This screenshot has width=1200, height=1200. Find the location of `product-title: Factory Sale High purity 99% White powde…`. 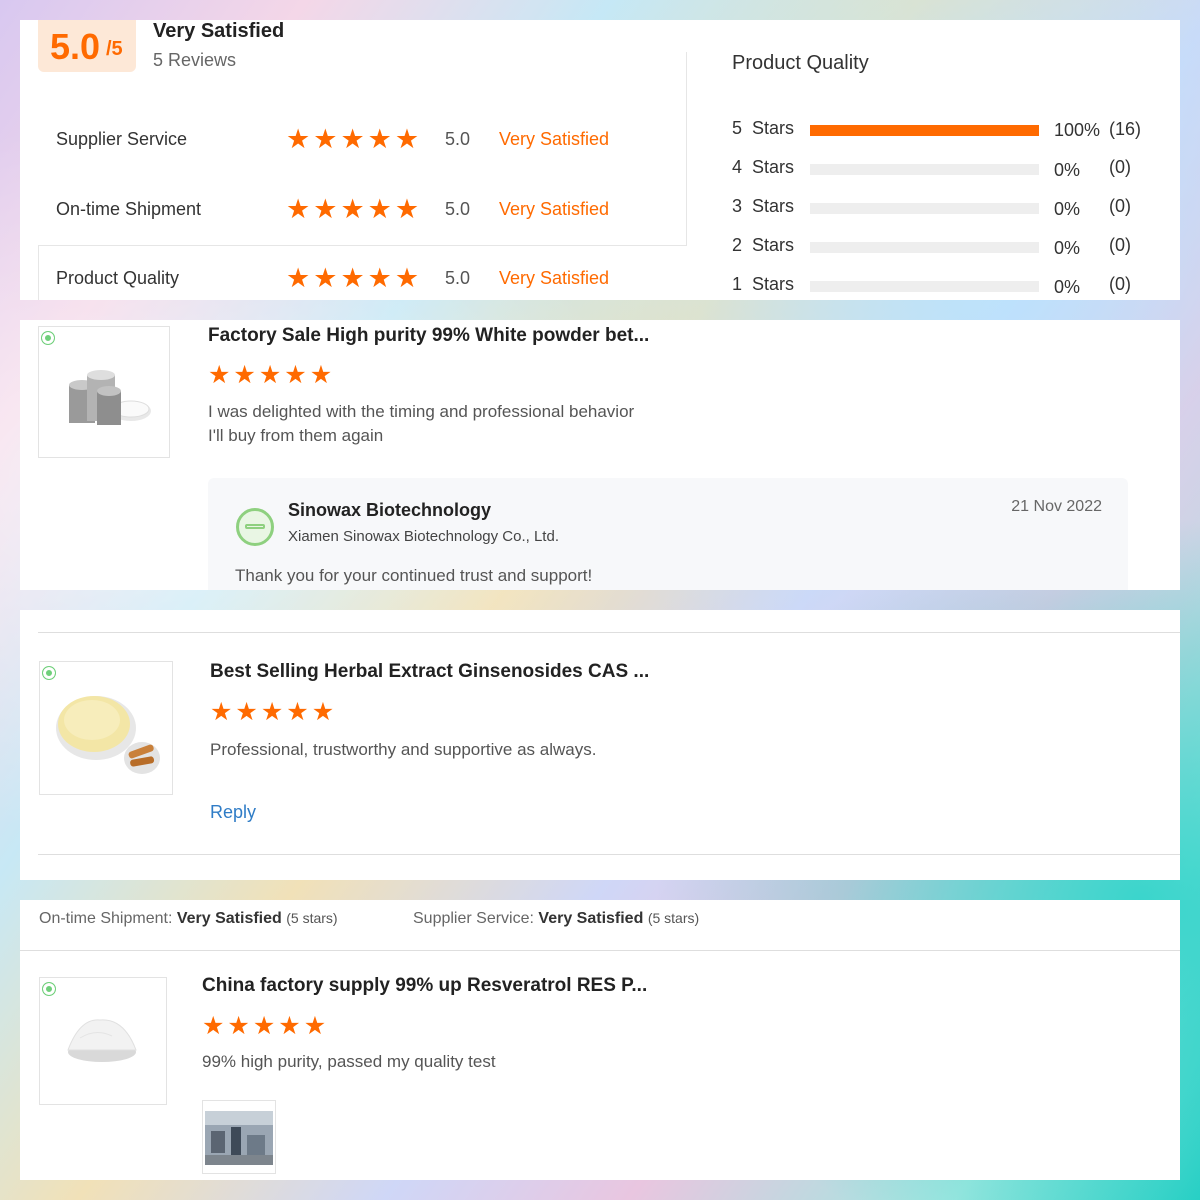

product-title: Factory Sale High purity 99% White powde… is located at coordinates (428, 336).